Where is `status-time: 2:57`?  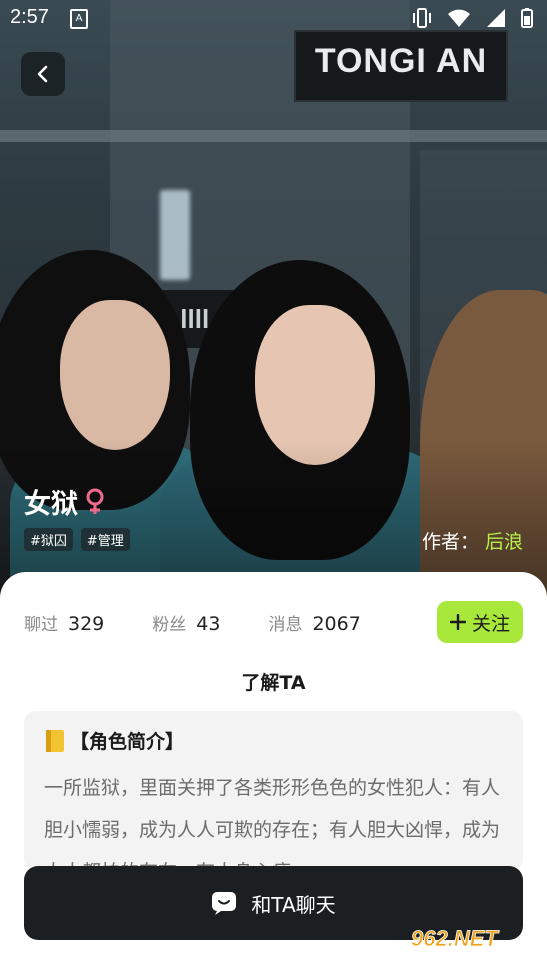
status-time: 2:57 is located at coordinates (29, 17).